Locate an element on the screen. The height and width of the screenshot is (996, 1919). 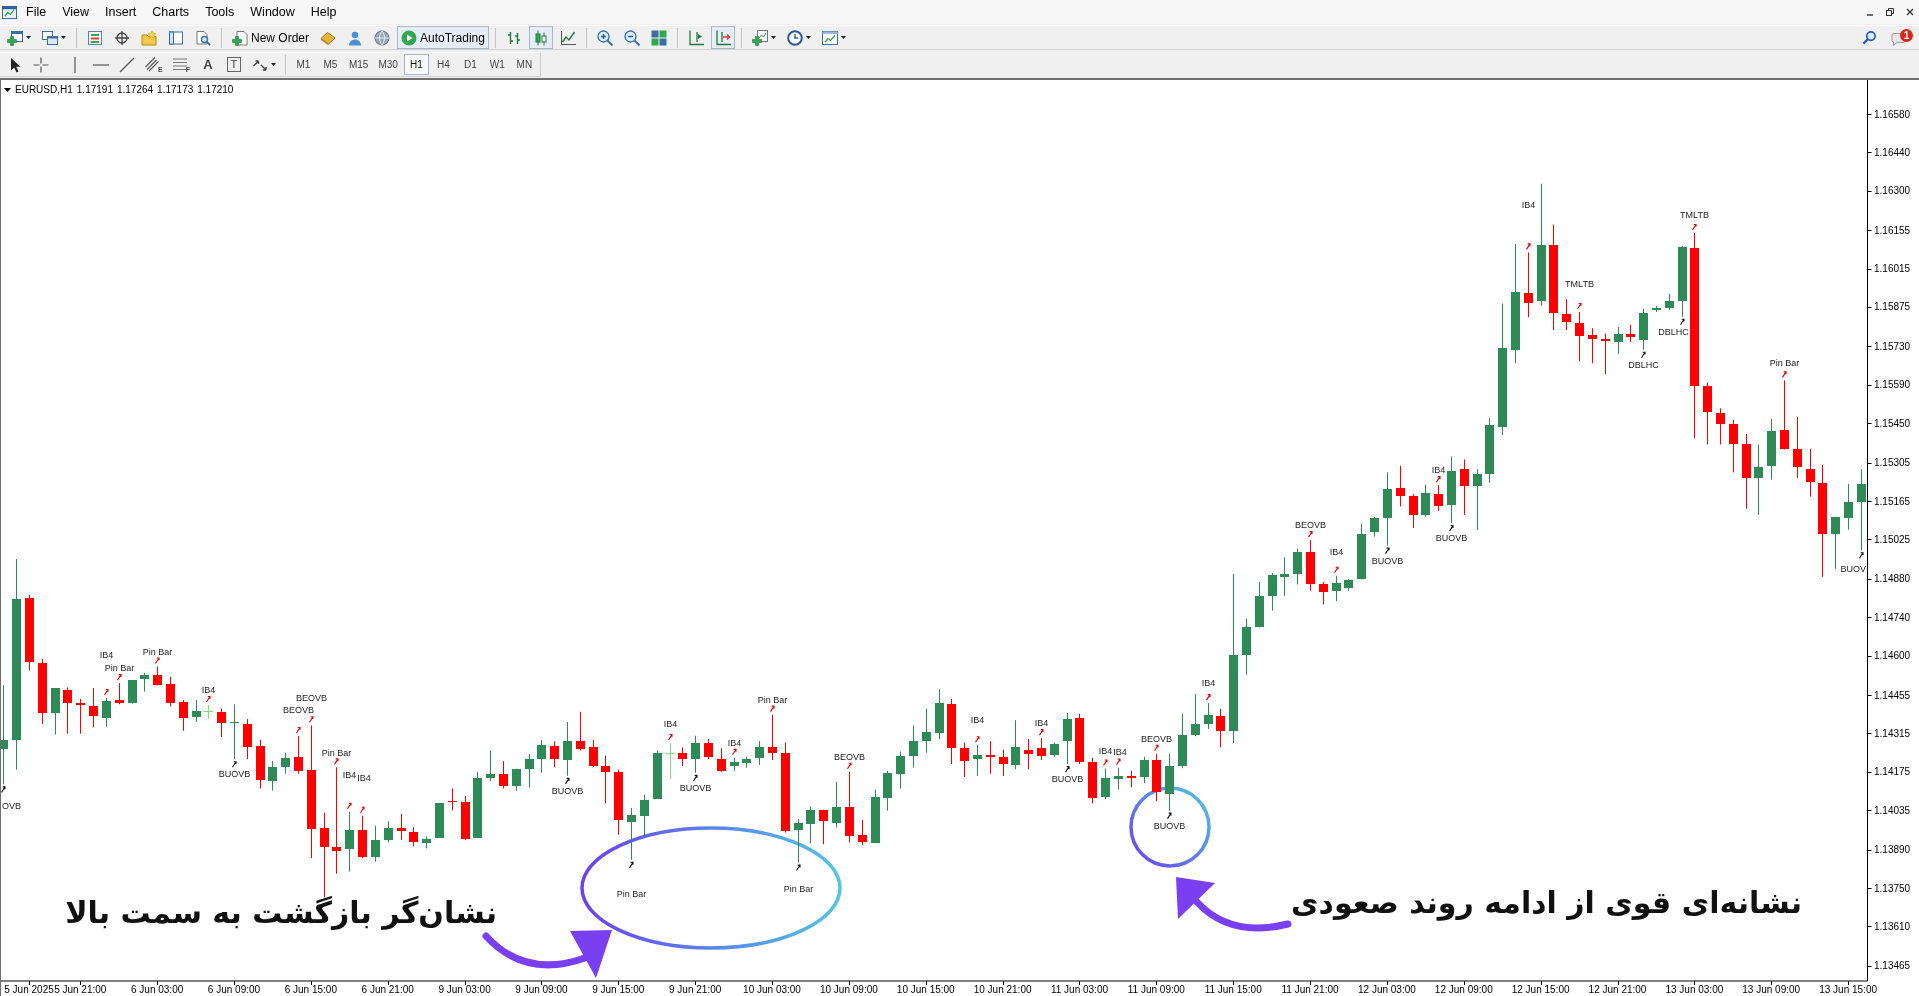
search-icon is located at coordinates (1869, 37).